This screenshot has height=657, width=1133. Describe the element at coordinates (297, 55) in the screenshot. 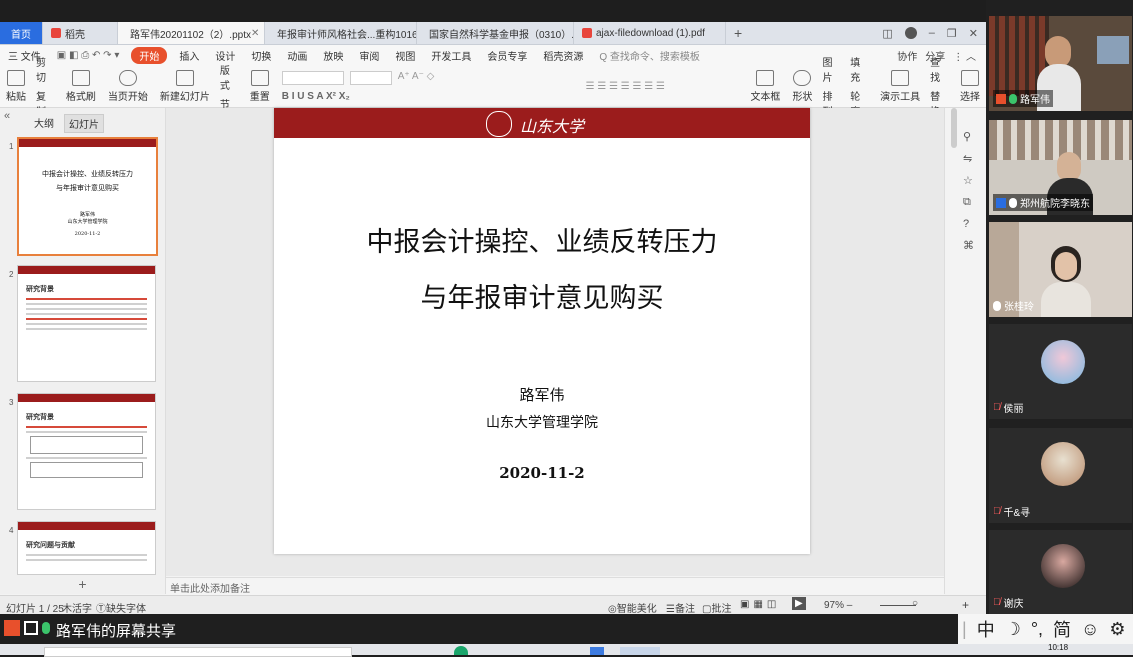

I see `menu-animation: 动画` at that location.